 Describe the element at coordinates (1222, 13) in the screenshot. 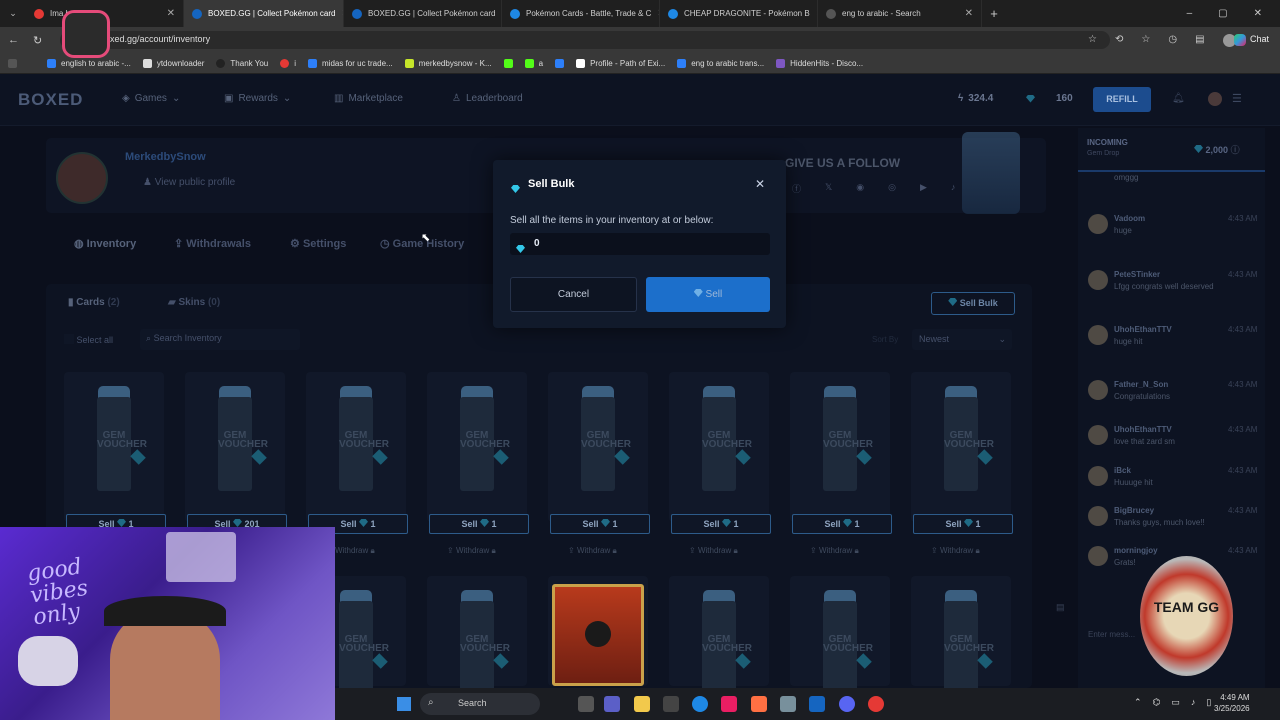

I see `maximize-icon: ▢` at that location.